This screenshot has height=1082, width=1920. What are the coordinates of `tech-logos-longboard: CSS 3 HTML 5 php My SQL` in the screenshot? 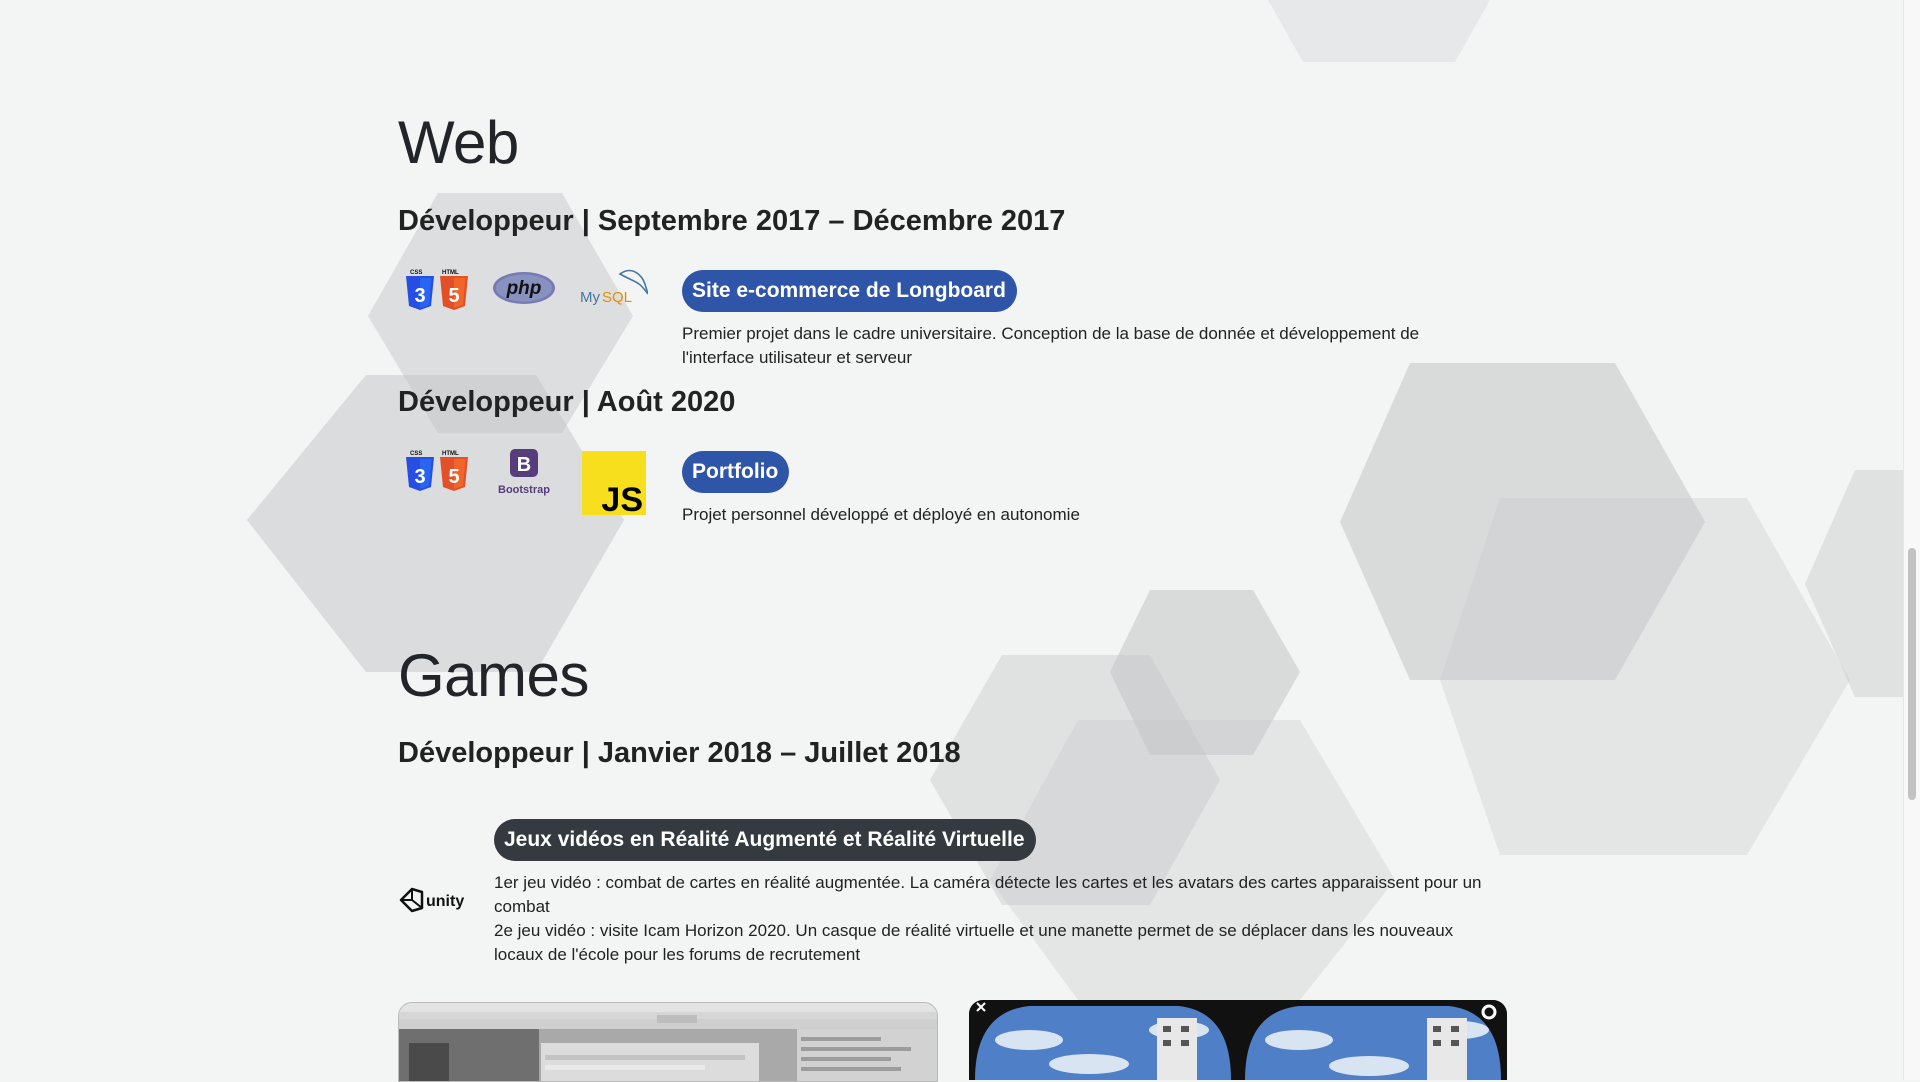 It's located at (528, 302).